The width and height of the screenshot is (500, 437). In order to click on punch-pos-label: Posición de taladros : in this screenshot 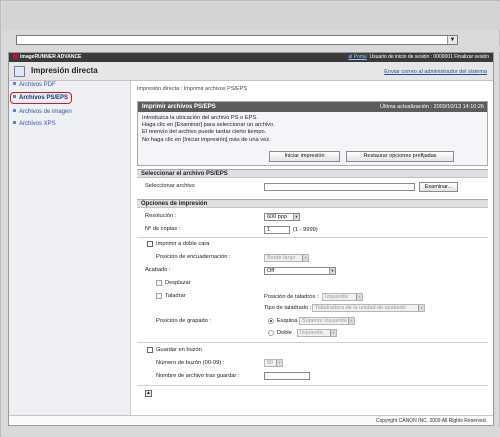, I will do `click(291, 297)`.